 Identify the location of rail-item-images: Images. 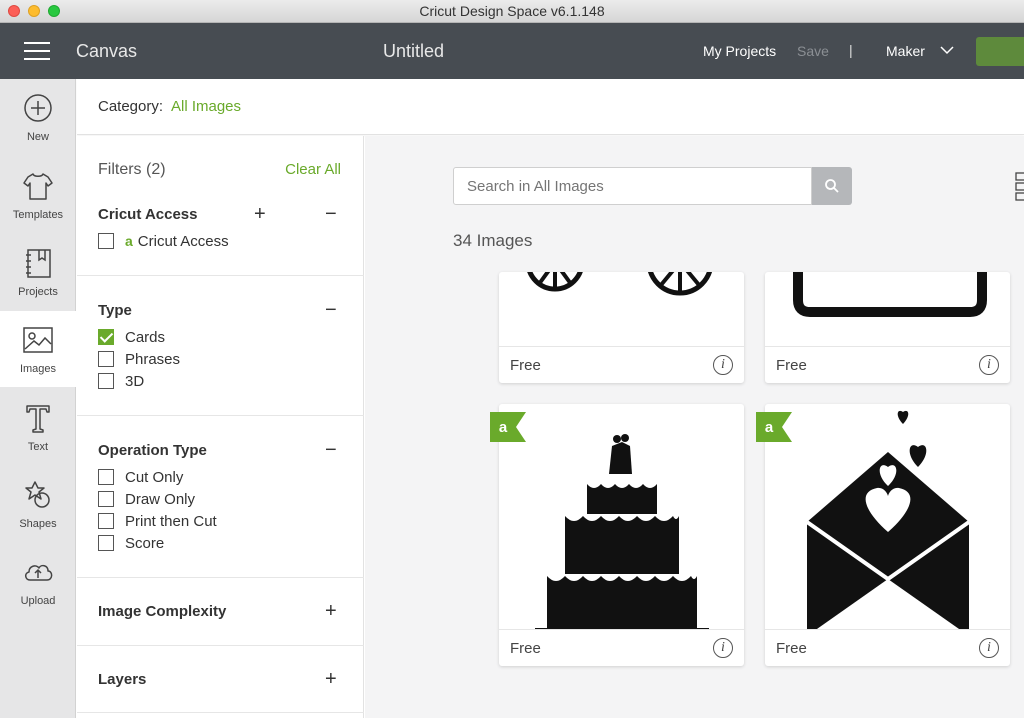
(38, 349).